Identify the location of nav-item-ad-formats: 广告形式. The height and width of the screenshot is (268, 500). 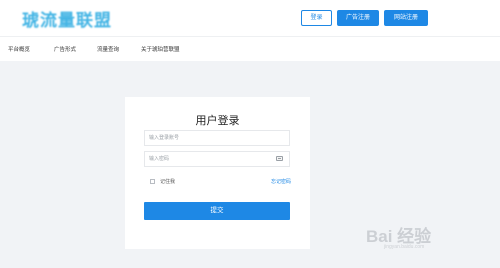
(65, 49).